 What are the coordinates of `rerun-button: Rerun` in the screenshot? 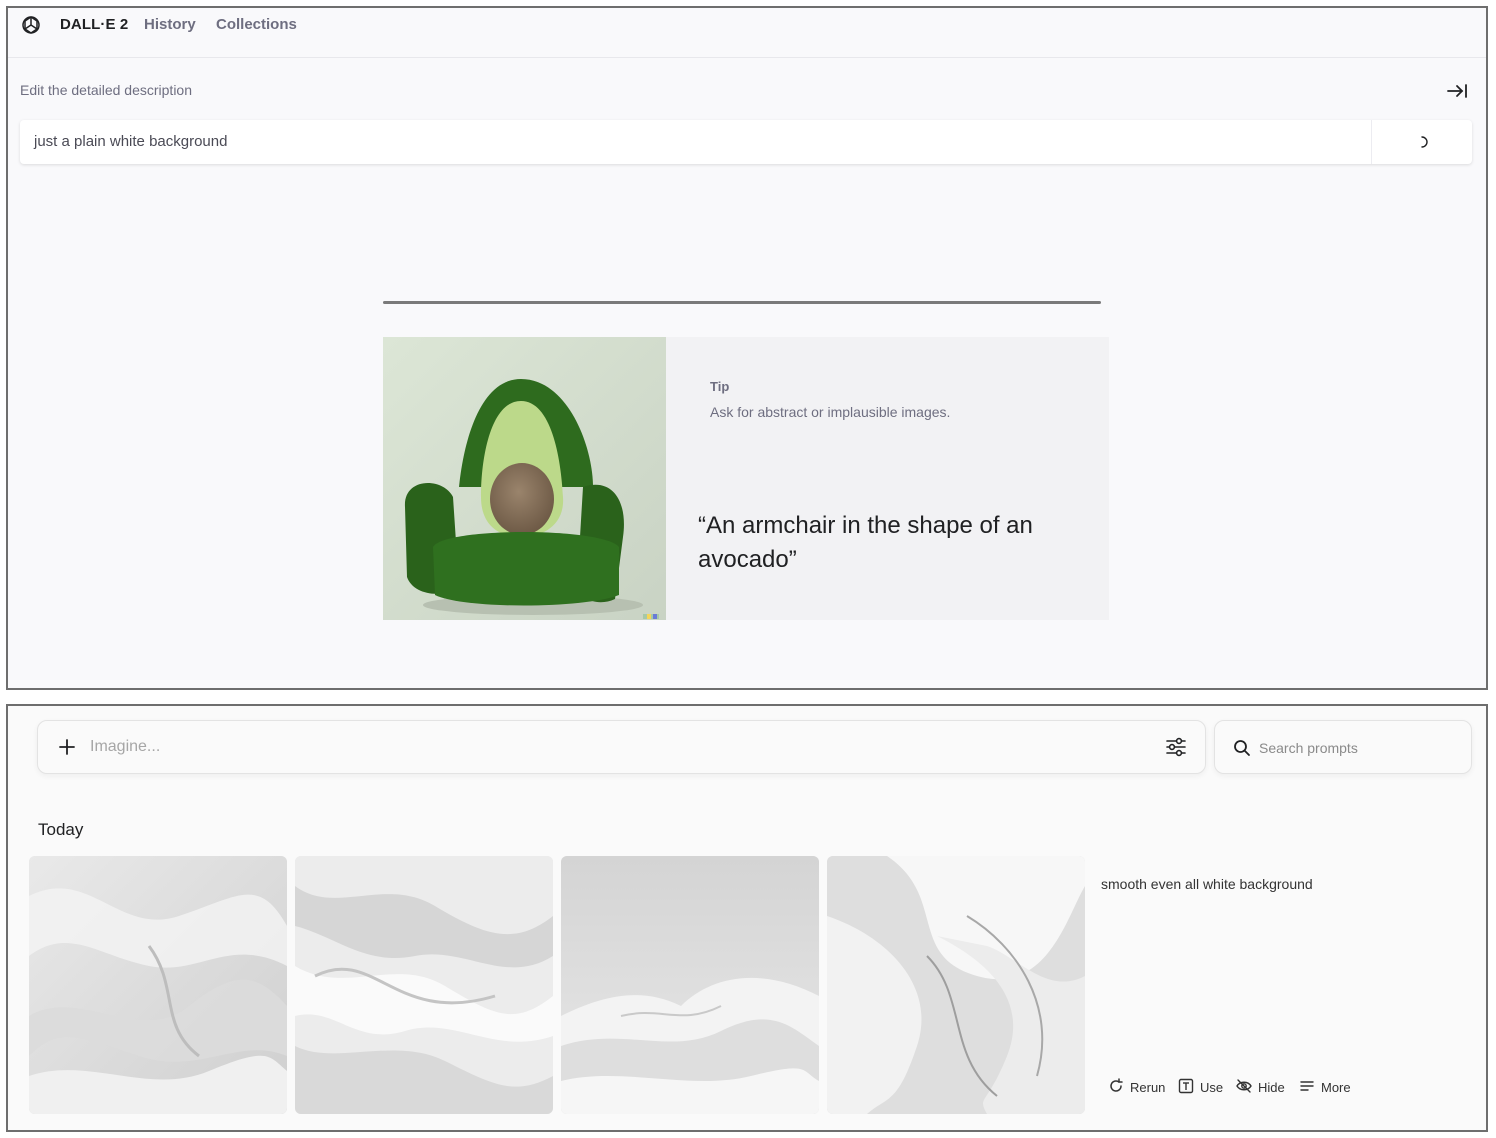 It's located at (1136, 1087).